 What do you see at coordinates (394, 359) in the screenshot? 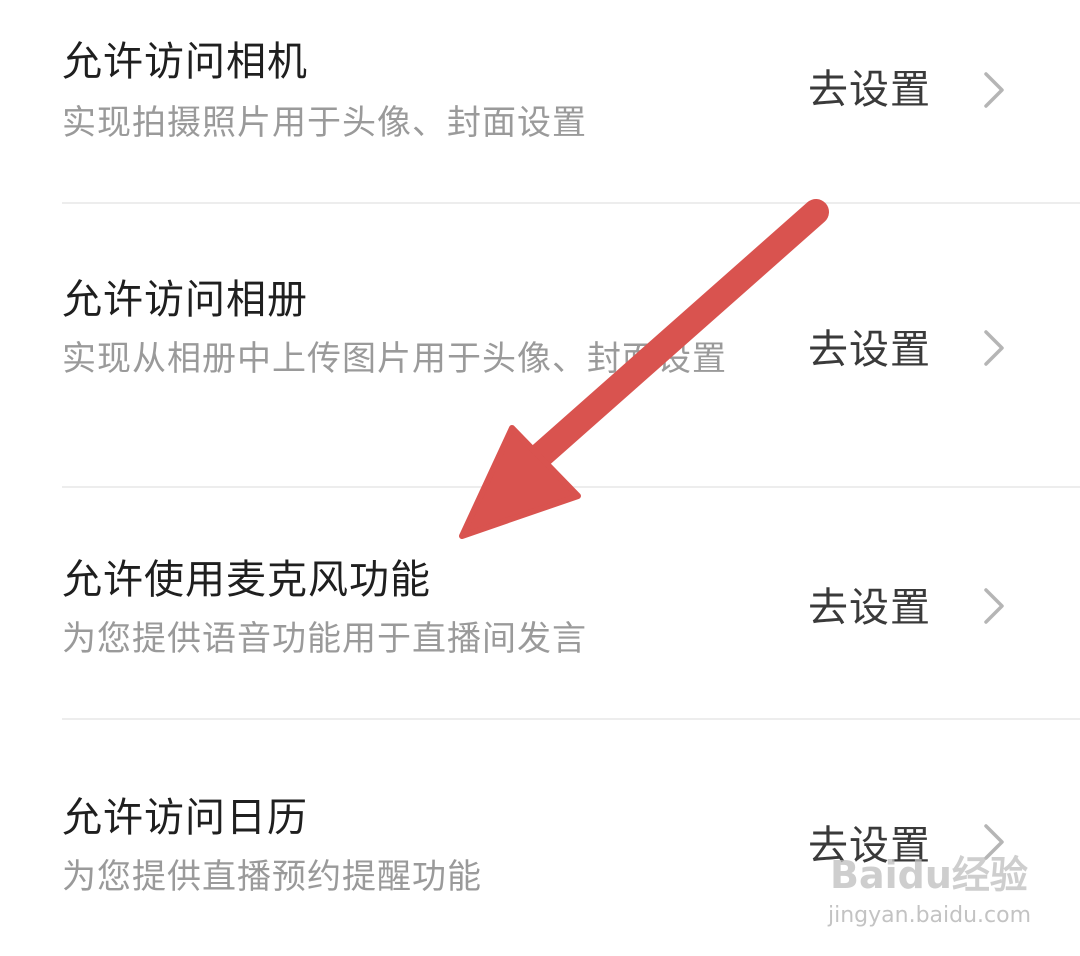
I see `permission-description: 实现从相册中上传图片用于头像、封面设置` at bounding box center [394, 359].